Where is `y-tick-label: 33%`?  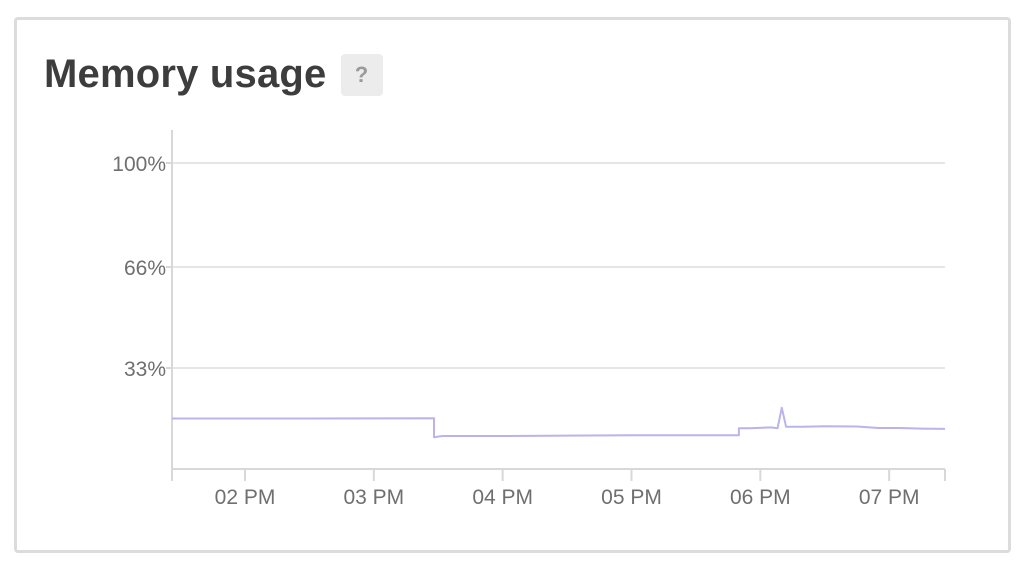
y-tick-label: 33% is located at coordinates (145, 369).